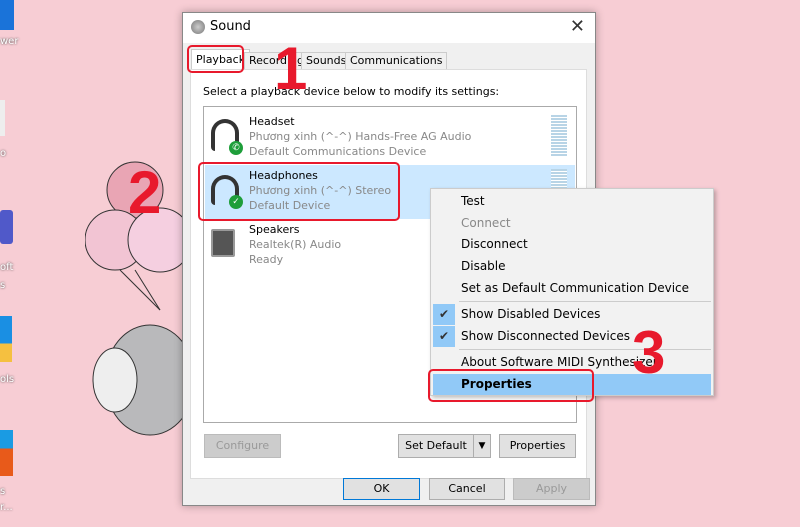  I want to click on title-bar: Sound ✕, so click(389, 28).